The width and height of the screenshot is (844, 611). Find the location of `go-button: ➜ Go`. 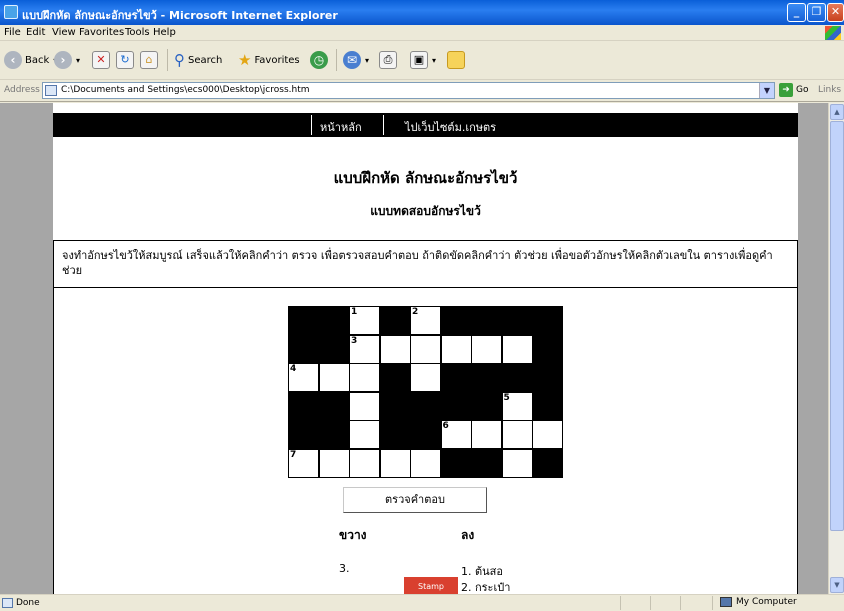

go-button: ➜ Go is located at coordinates (793, 90).